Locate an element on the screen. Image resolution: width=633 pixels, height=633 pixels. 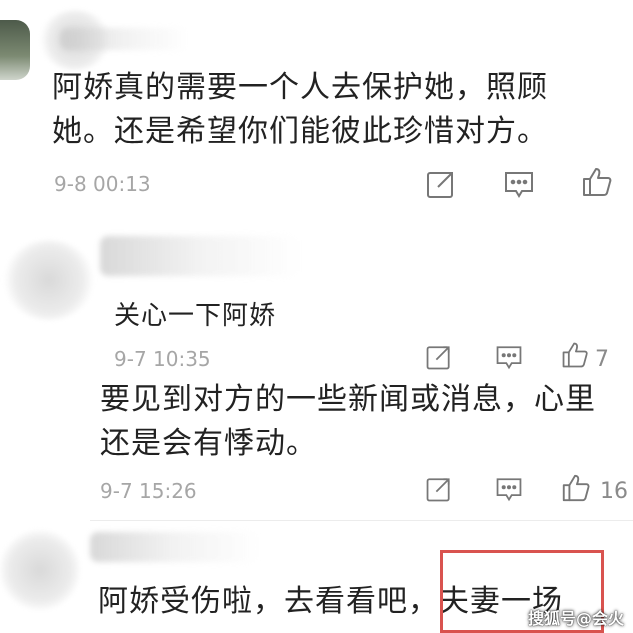
comment-text-line: 她。还是希望你们能彼此珍惜对方。 is located at coordinates (300, 131).